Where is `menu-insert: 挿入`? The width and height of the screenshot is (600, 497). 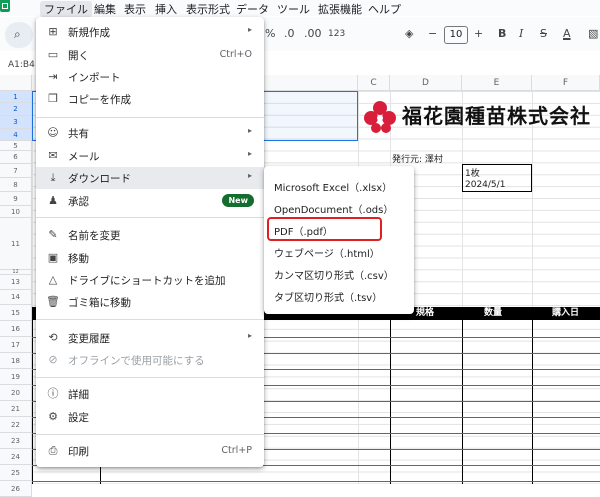 menu-insert: 挿入 is located at coordinates (166, 9).